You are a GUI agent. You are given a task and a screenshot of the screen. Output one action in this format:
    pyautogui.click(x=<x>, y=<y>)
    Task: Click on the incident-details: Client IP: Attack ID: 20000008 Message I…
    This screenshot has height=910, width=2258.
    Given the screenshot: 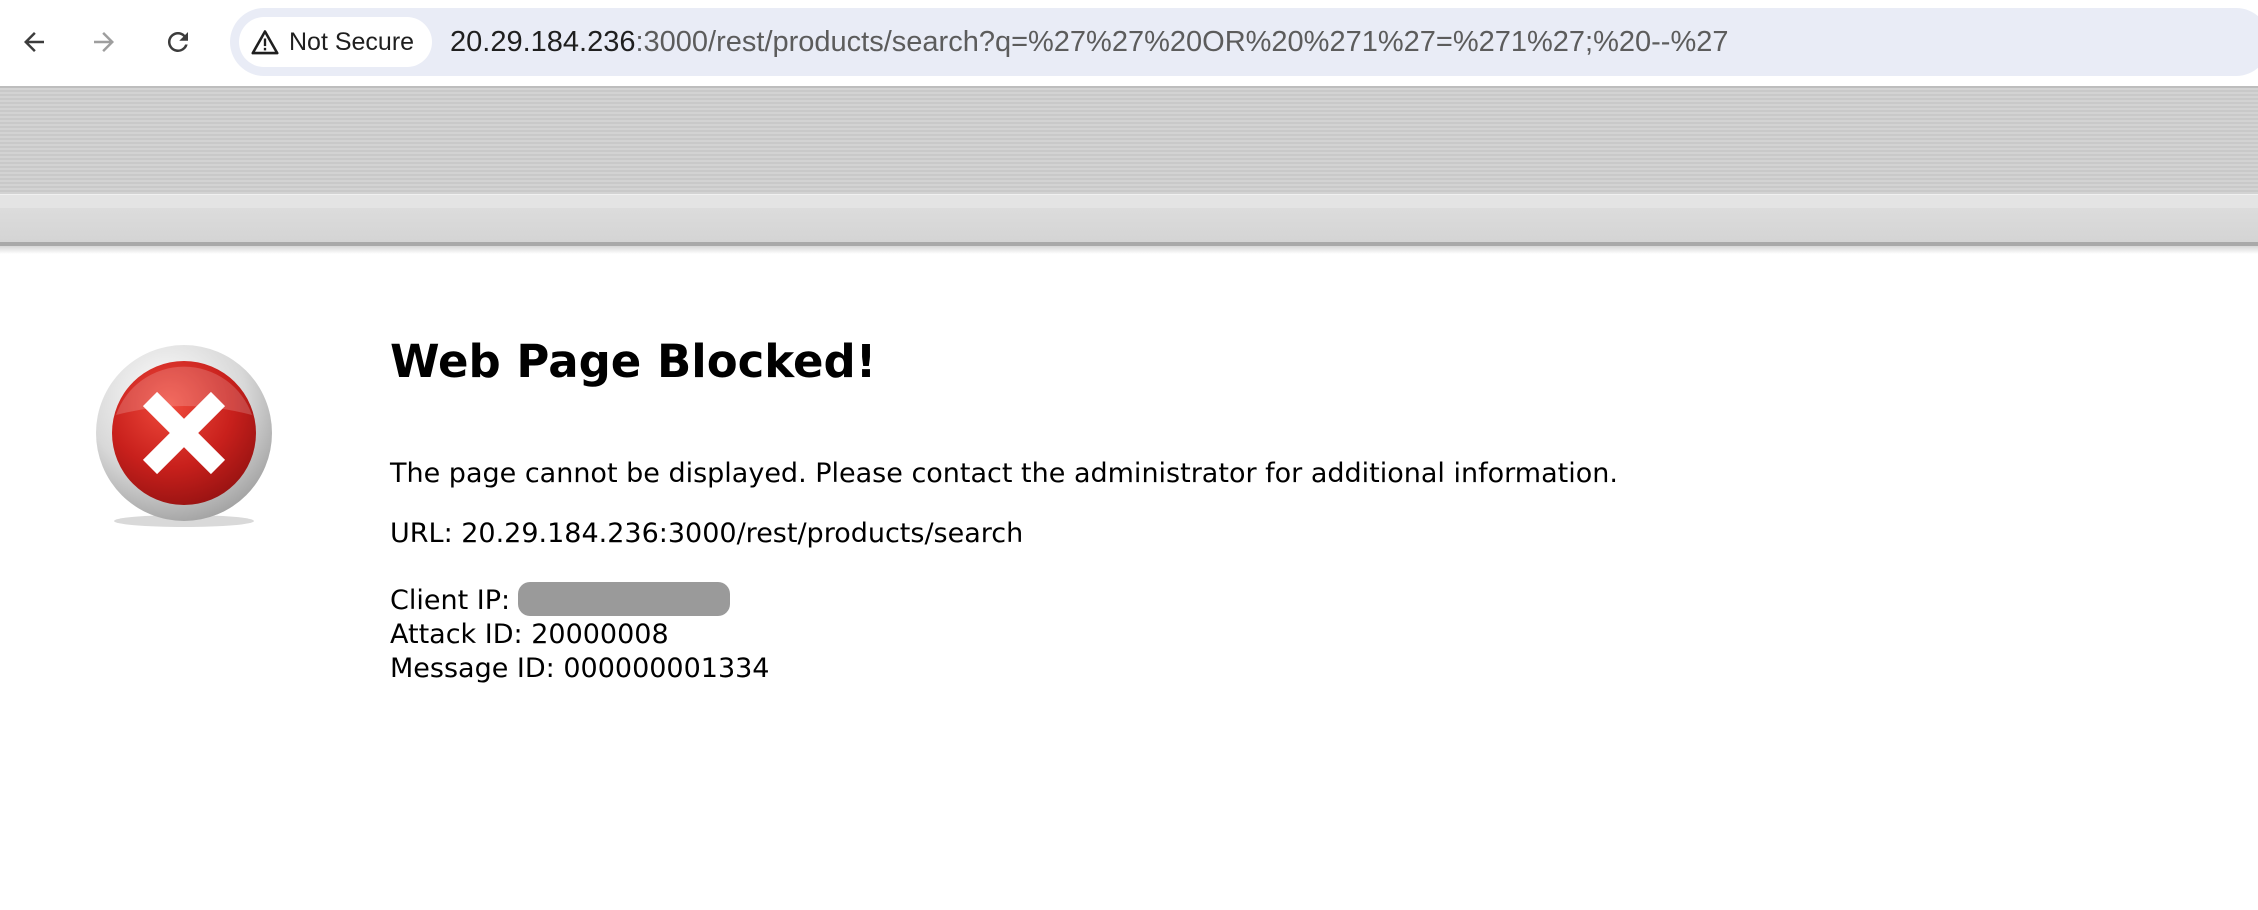 What is the action you would take?
    pyautogui.click(x=580, y=634)
    